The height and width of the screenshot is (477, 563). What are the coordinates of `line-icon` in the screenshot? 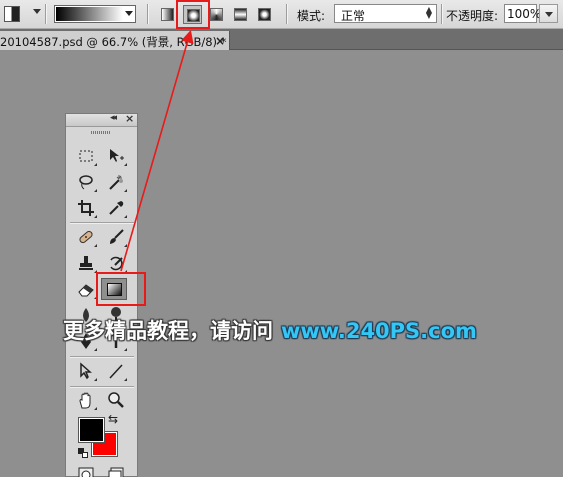 It's located at (116, 371).